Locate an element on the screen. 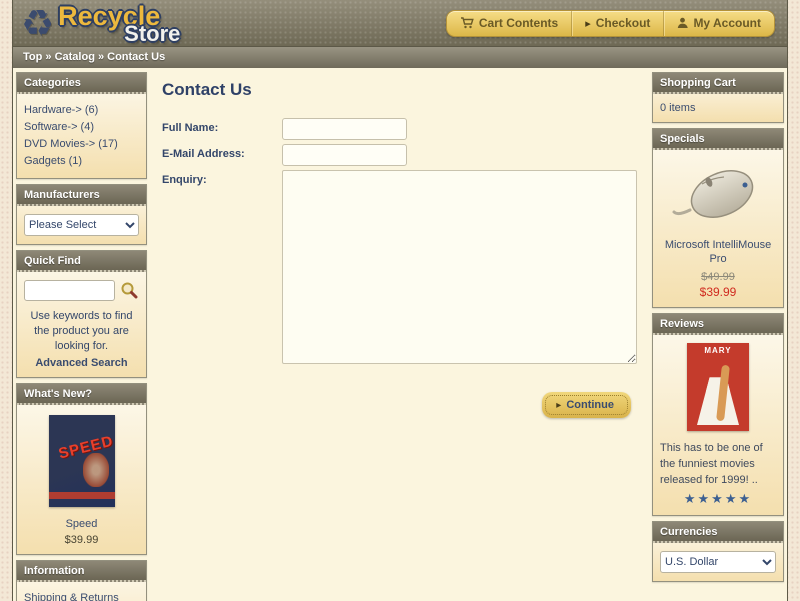 Image resolution: width=800 pixels, height=601 pixels. whats-new-header: What's New? is located at coordinates (81, 394).